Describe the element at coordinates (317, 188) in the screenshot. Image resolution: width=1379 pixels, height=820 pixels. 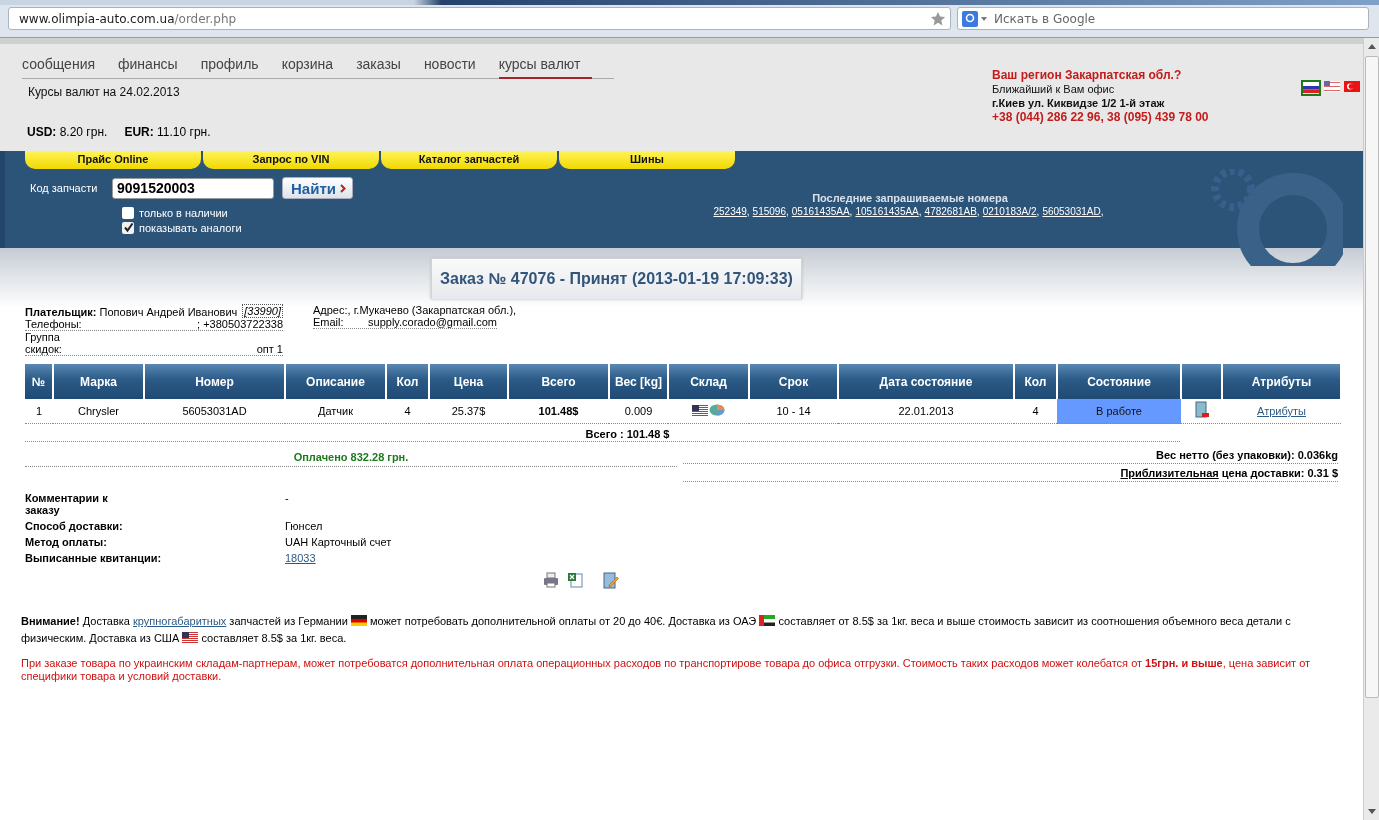
I see `find-button: Найти` at that location.